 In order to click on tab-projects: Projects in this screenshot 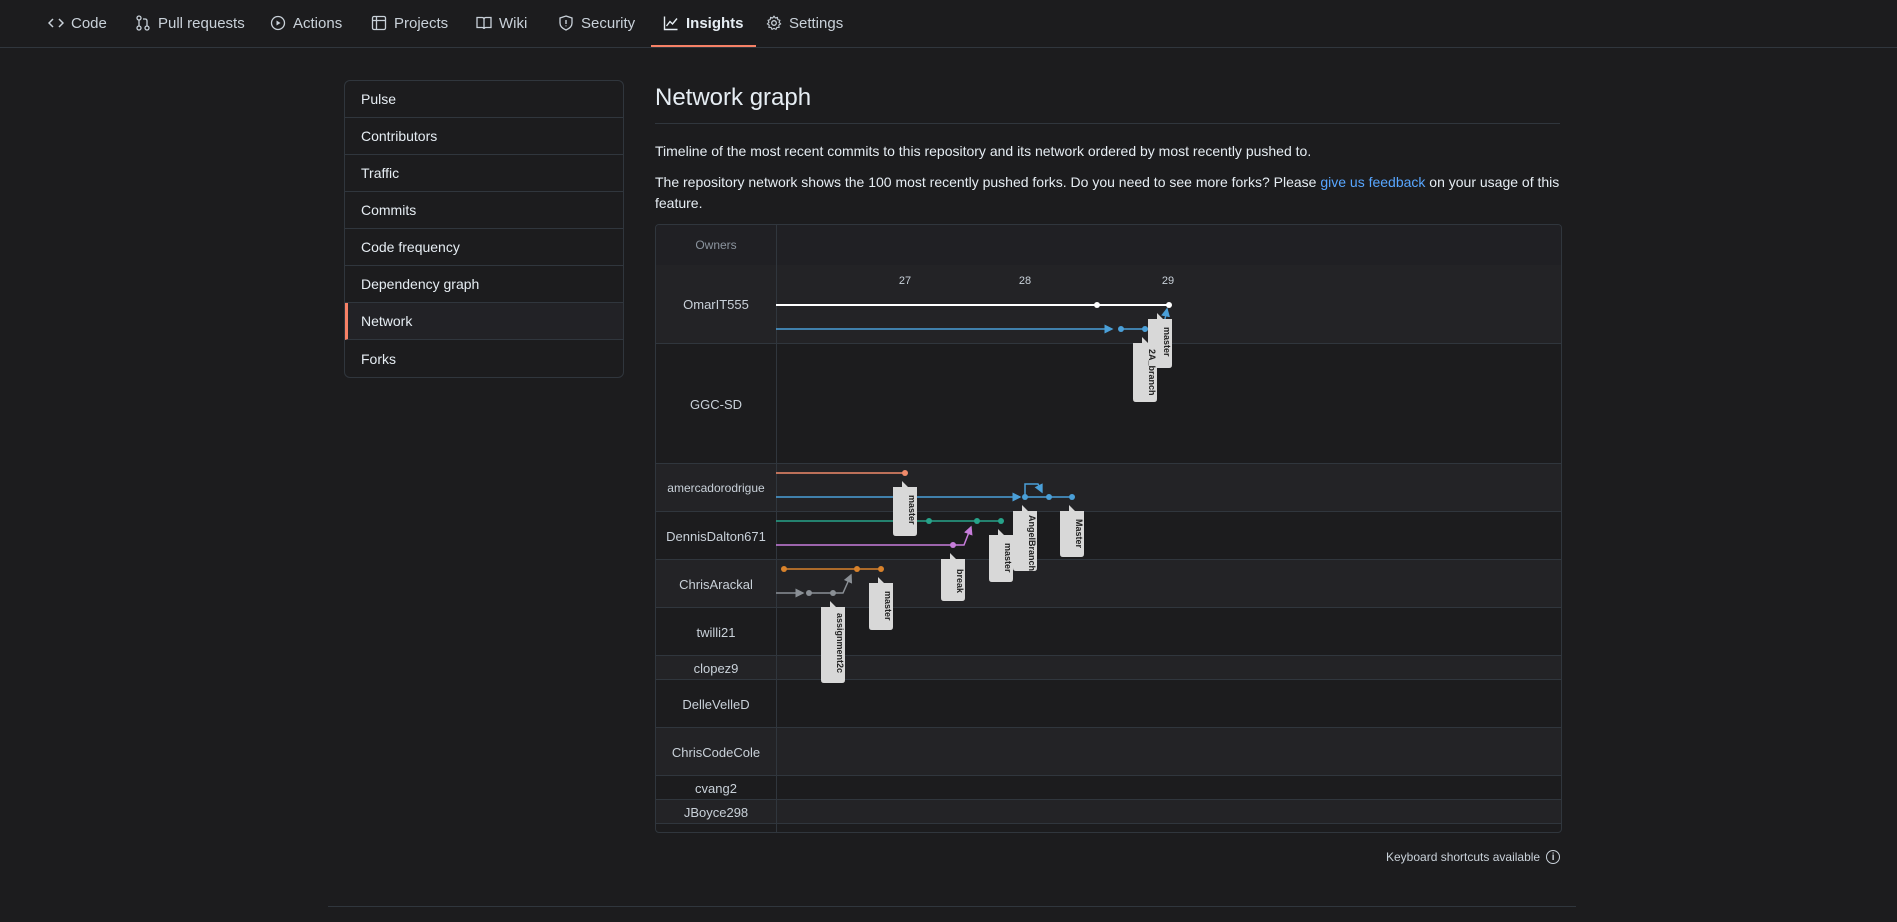, I will do `click(409, 23)`.